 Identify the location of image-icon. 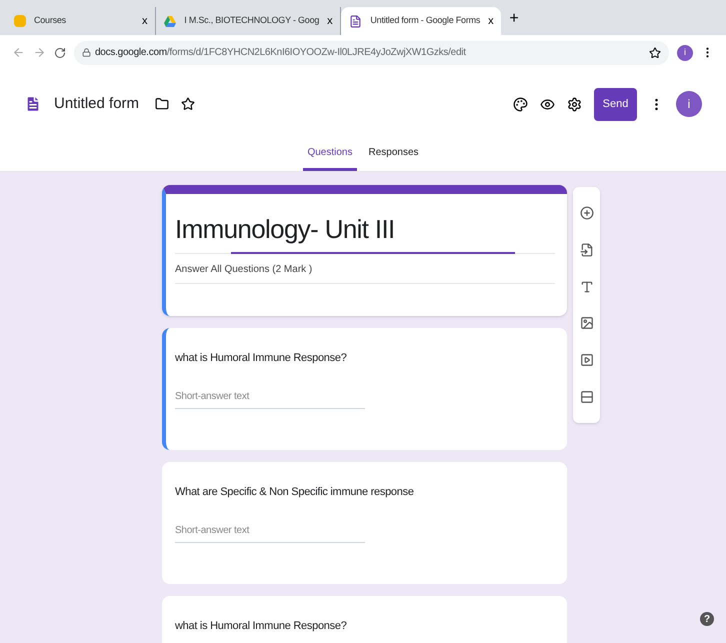
(587, 323).